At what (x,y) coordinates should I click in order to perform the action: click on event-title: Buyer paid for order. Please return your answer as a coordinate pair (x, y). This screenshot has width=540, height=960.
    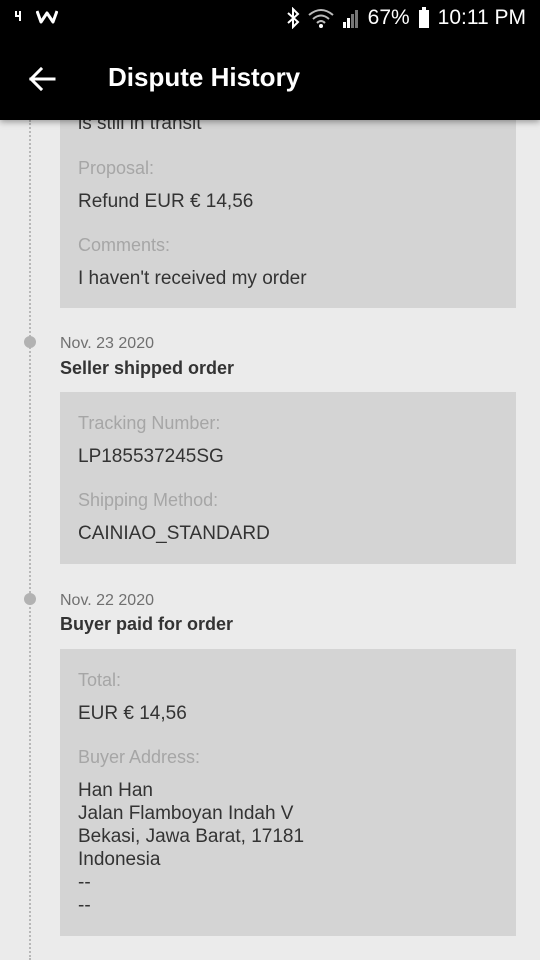
    Looking at the image, I should click on (147, 624).